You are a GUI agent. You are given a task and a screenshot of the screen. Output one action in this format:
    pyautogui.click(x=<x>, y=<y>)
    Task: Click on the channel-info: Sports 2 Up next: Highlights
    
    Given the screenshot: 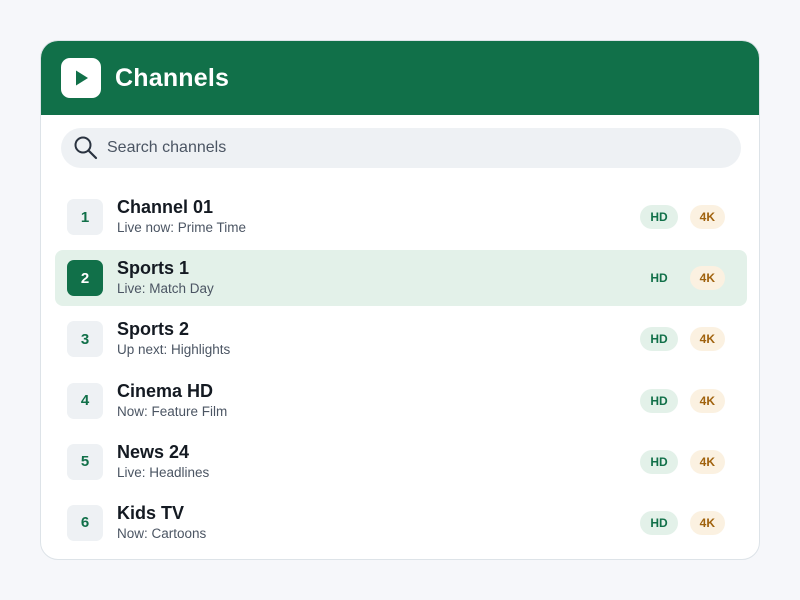 What is the action you would take?
    pyautogui.click(x=173, y=339)
    